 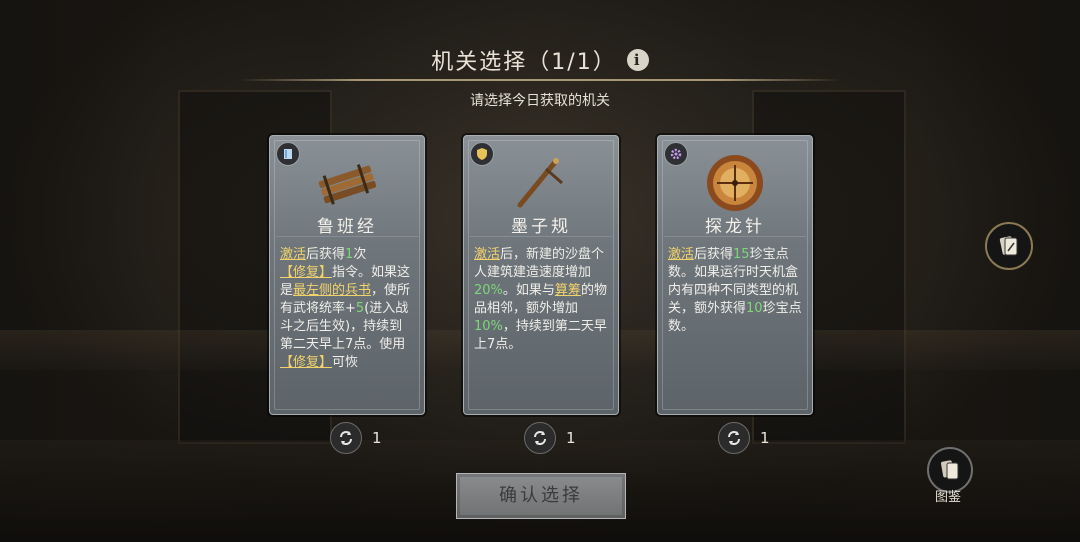 What do you see at coordinates (482, 154) in the screenshot?
I see `shield-badge-icon` at bounding box center [482, 154].